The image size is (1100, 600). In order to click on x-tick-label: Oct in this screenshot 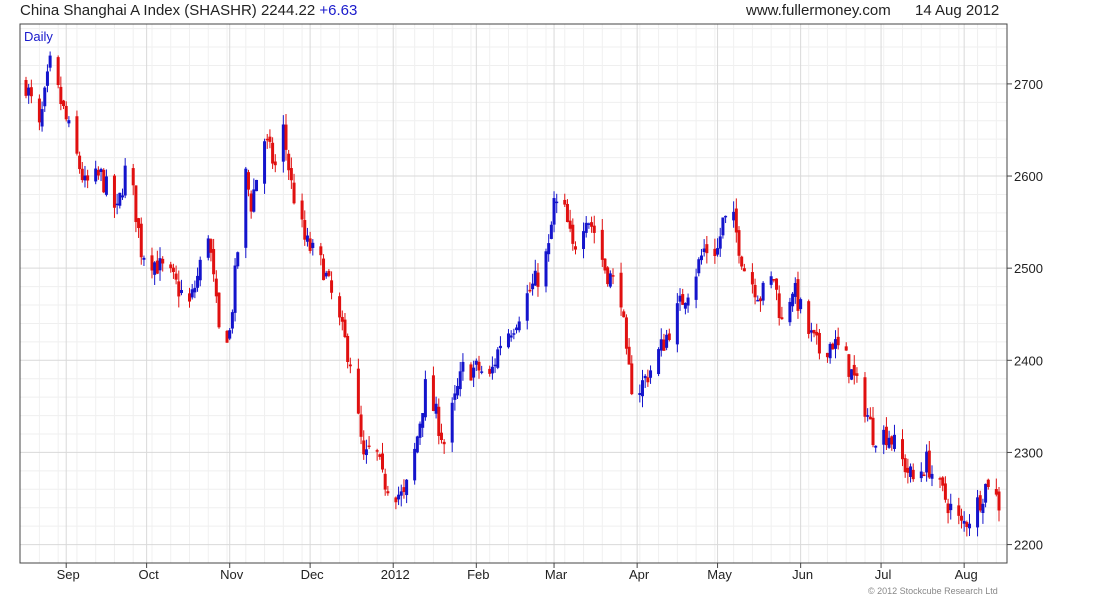, I will do `click(149, 574)`.